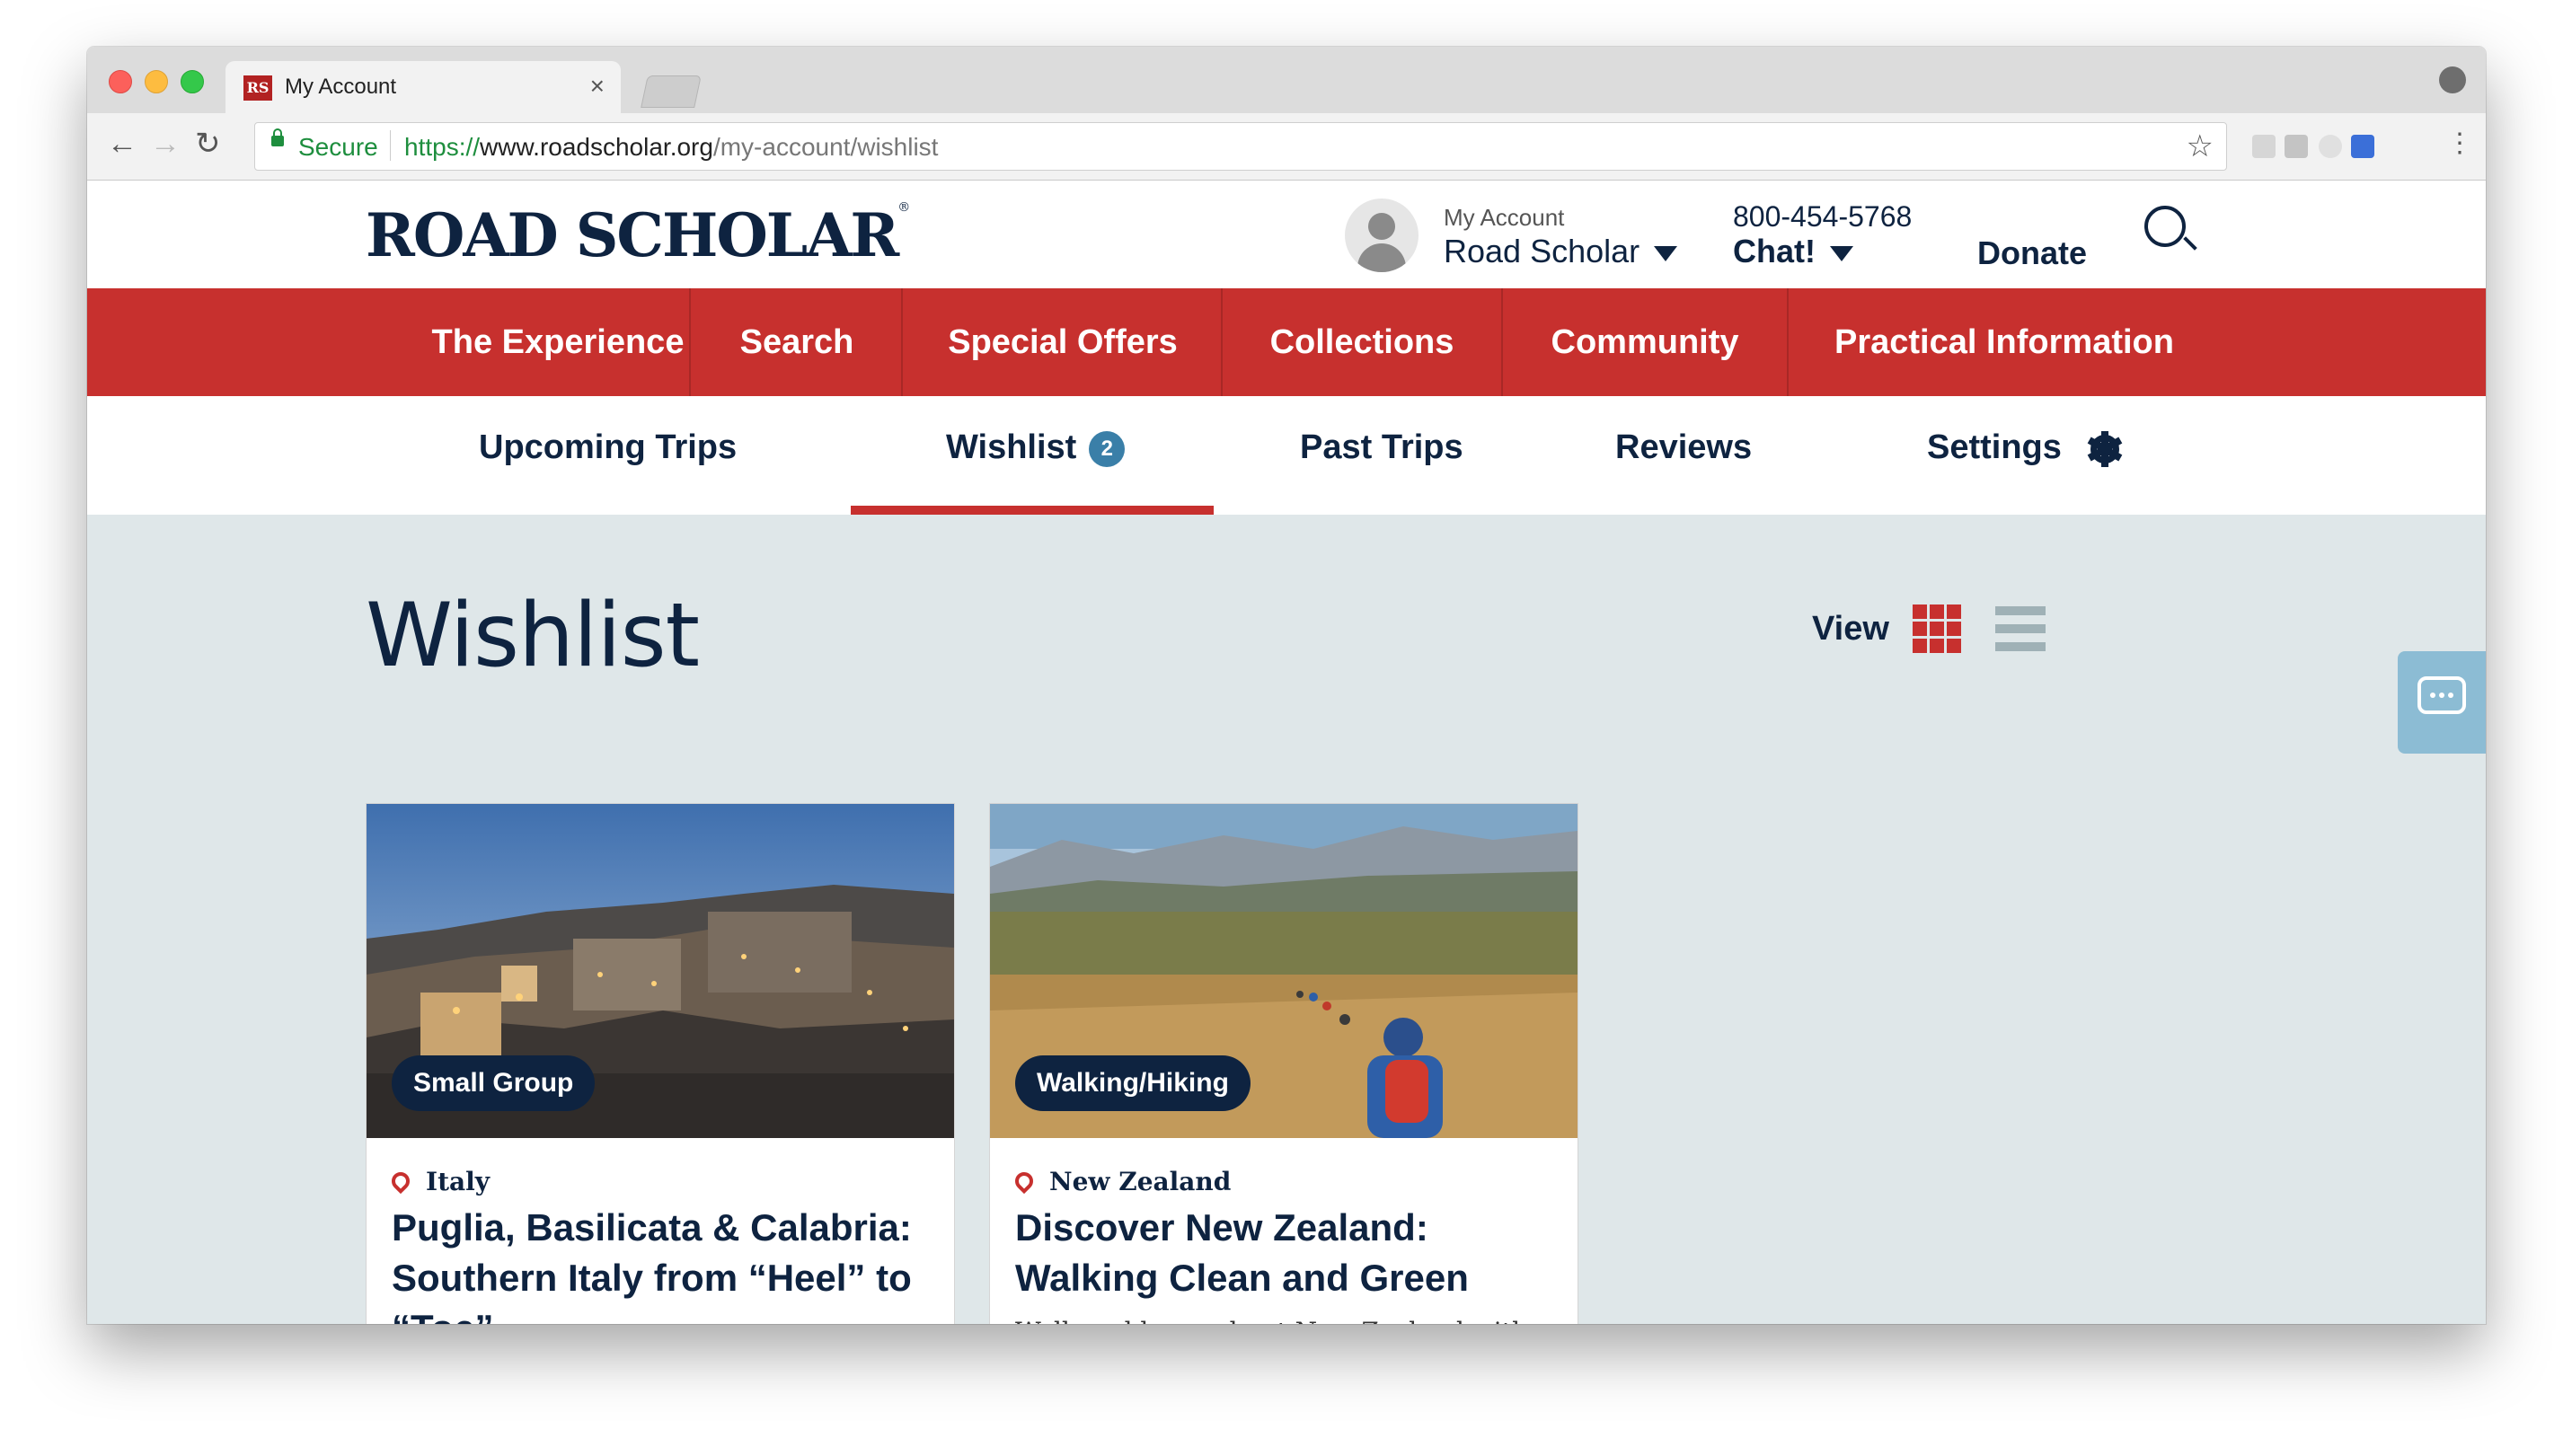  Describe the element at coordinates (1107, 449) in the screenshot. I see `wishlist-count-badge: 2` at that location.